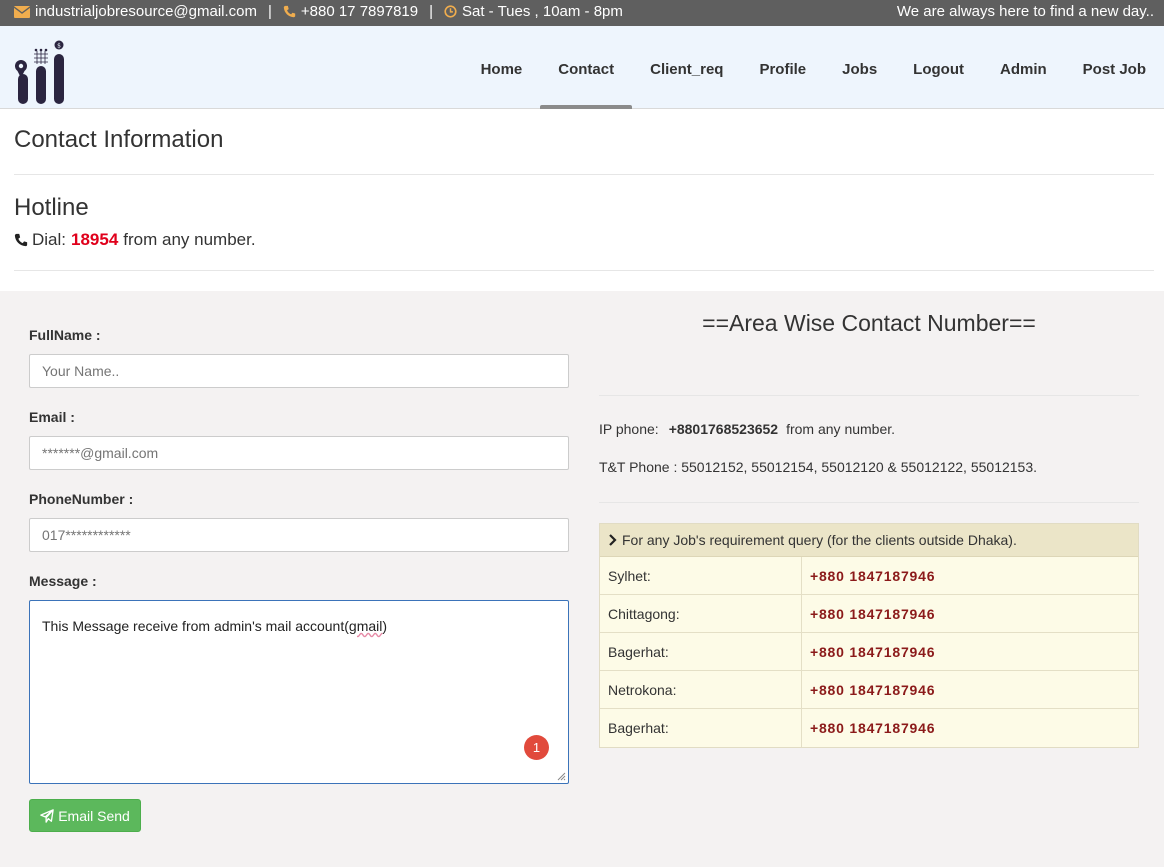  What do you see at coordinates (52, 417) in the screenshot?
I see `email-label: Email :` at bounding box center [52, 417].